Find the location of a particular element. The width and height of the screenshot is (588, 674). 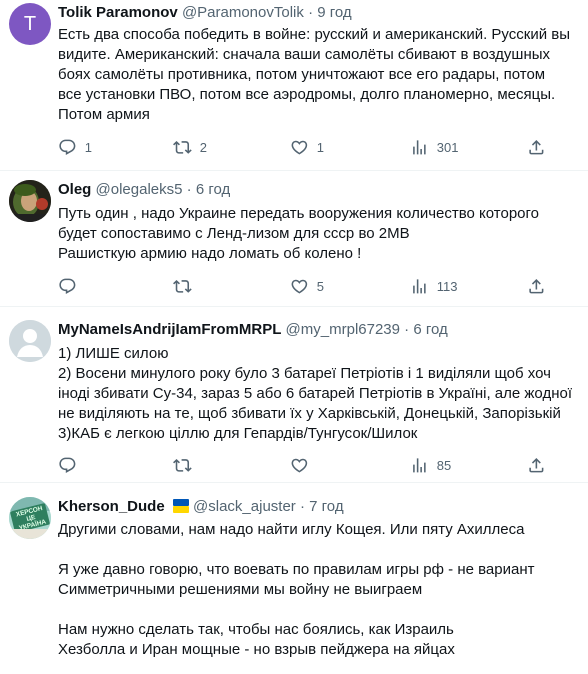

author-name: MyNameIsAndrijIamFromMRPL is located at coordinates (169, 329).